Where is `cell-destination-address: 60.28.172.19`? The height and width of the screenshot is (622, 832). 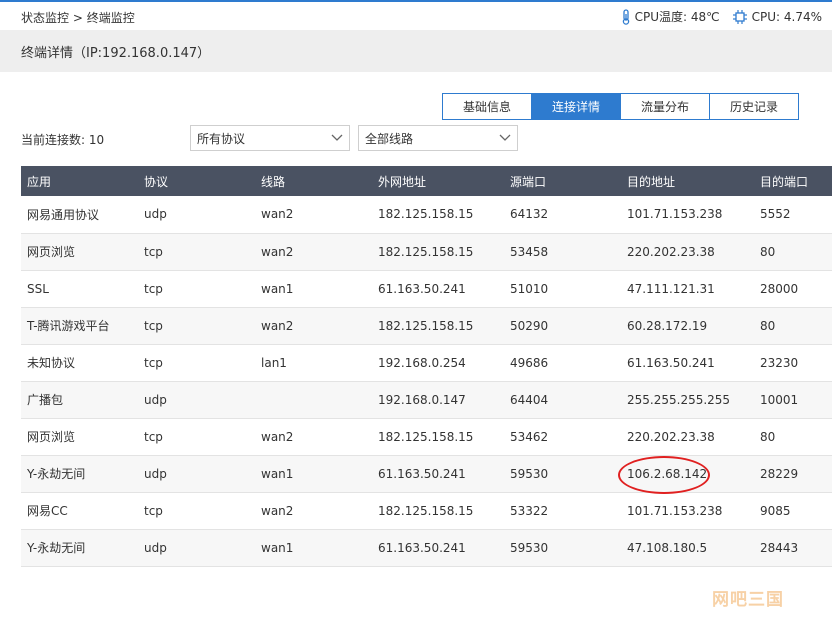 cell-destination-address: 60.28.172.19 is located at coordinates (687, 326).